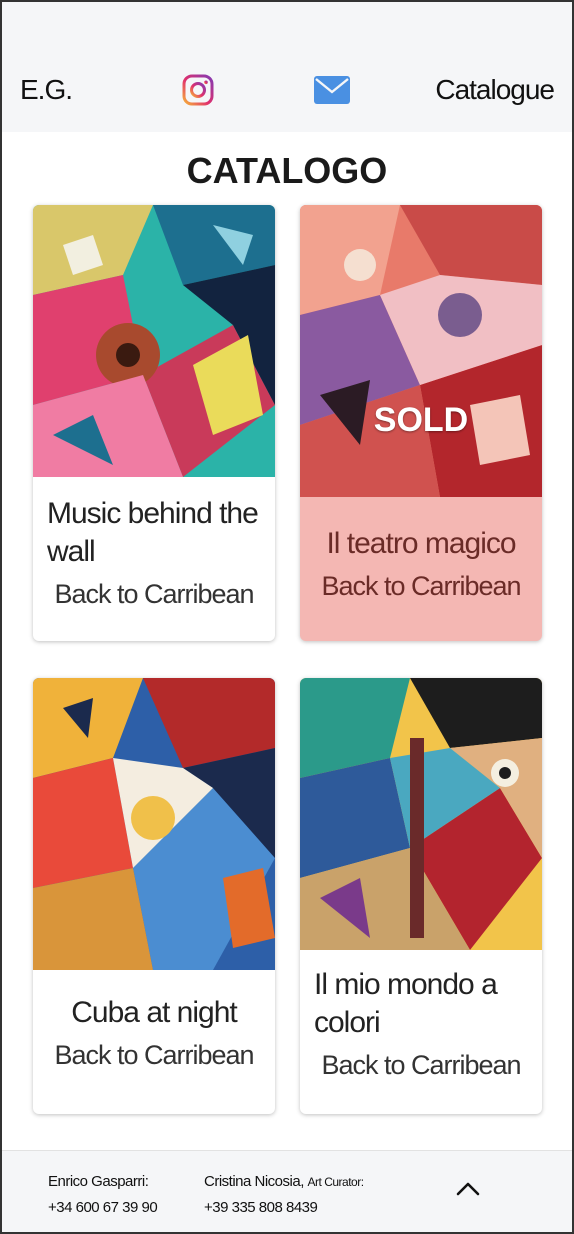 This screenshot has height=1234, width=574. Describe the element at coordinates (468, 1189) in the screenshot. I see `chevron-up-icon` at that location.